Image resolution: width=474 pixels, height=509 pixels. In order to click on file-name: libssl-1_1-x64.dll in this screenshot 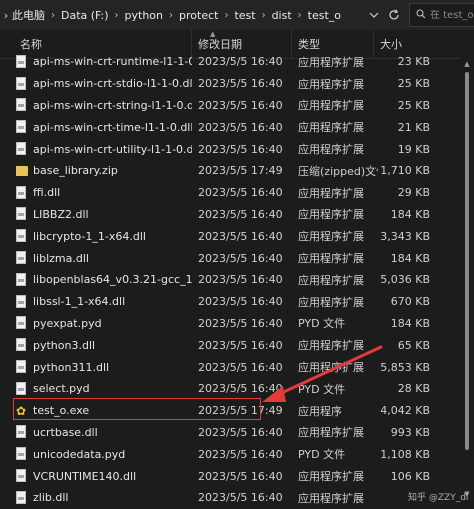, I will do `click(79, 302)`.